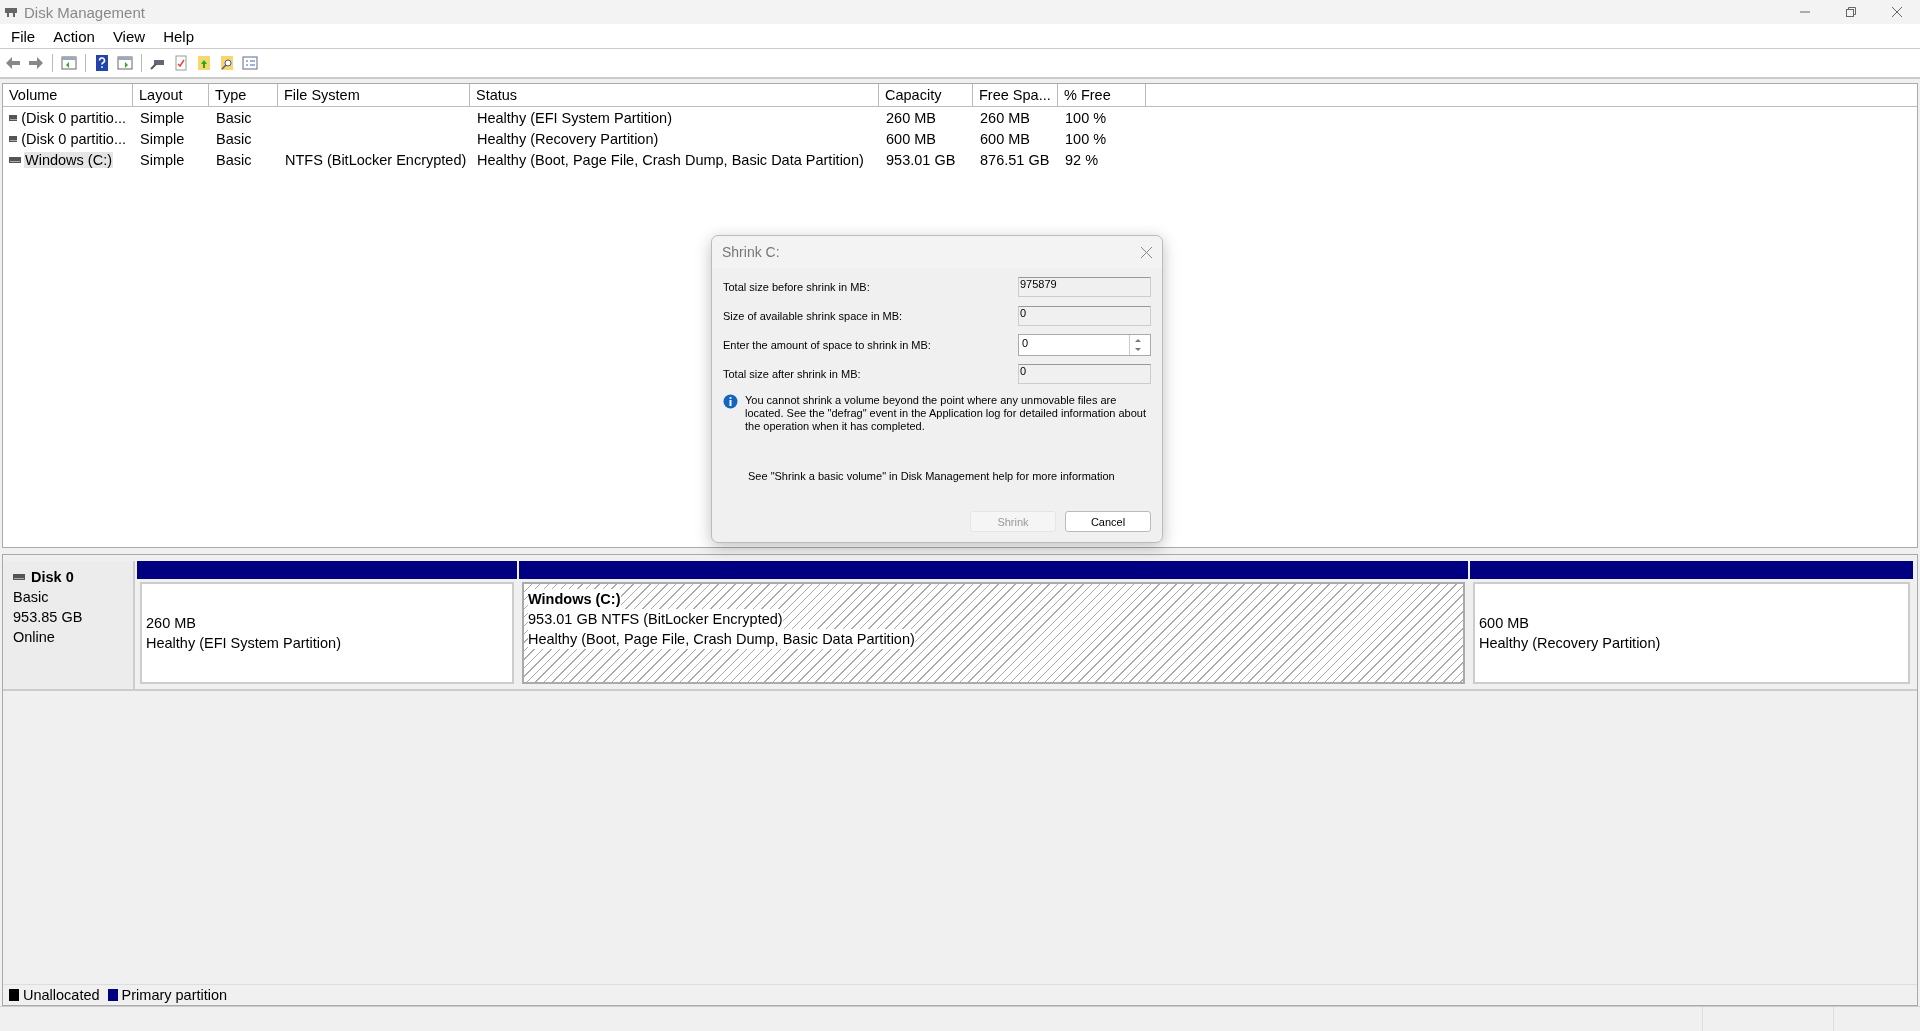  I want to click on field-label: Enter the amount of space to shrink in MB:, so click(827, 345).